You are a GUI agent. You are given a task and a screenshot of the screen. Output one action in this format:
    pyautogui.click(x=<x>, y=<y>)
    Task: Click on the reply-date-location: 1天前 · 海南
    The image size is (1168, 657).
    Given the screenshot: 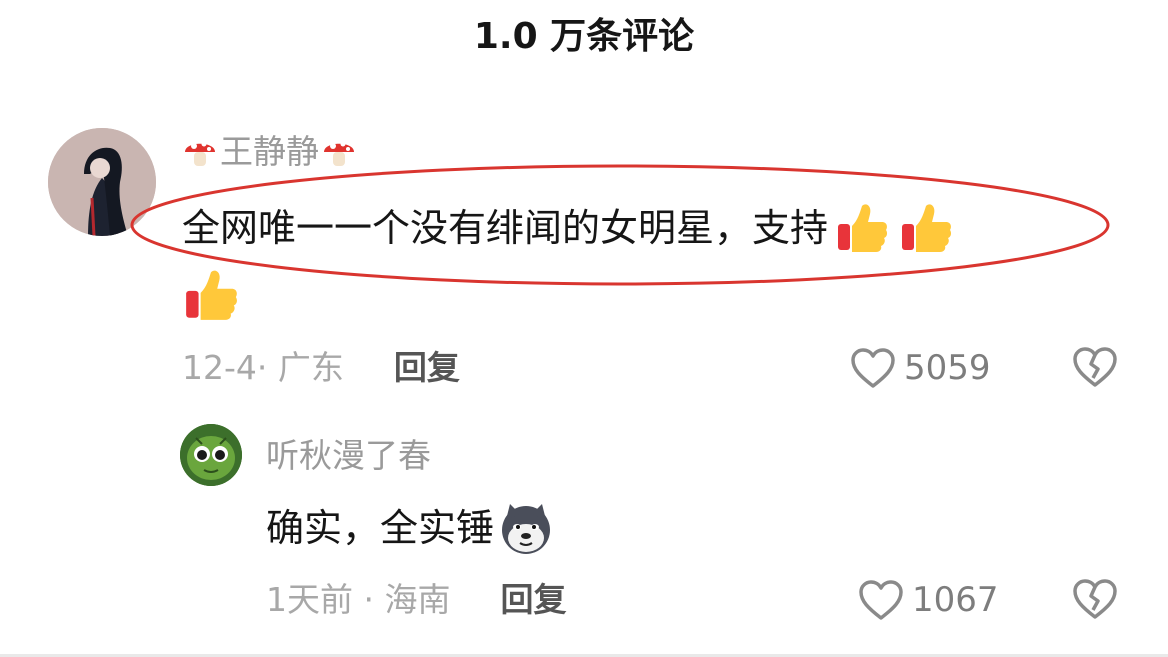 What is the action you would take?
    pyautogui.click(x=358, y=599)
    